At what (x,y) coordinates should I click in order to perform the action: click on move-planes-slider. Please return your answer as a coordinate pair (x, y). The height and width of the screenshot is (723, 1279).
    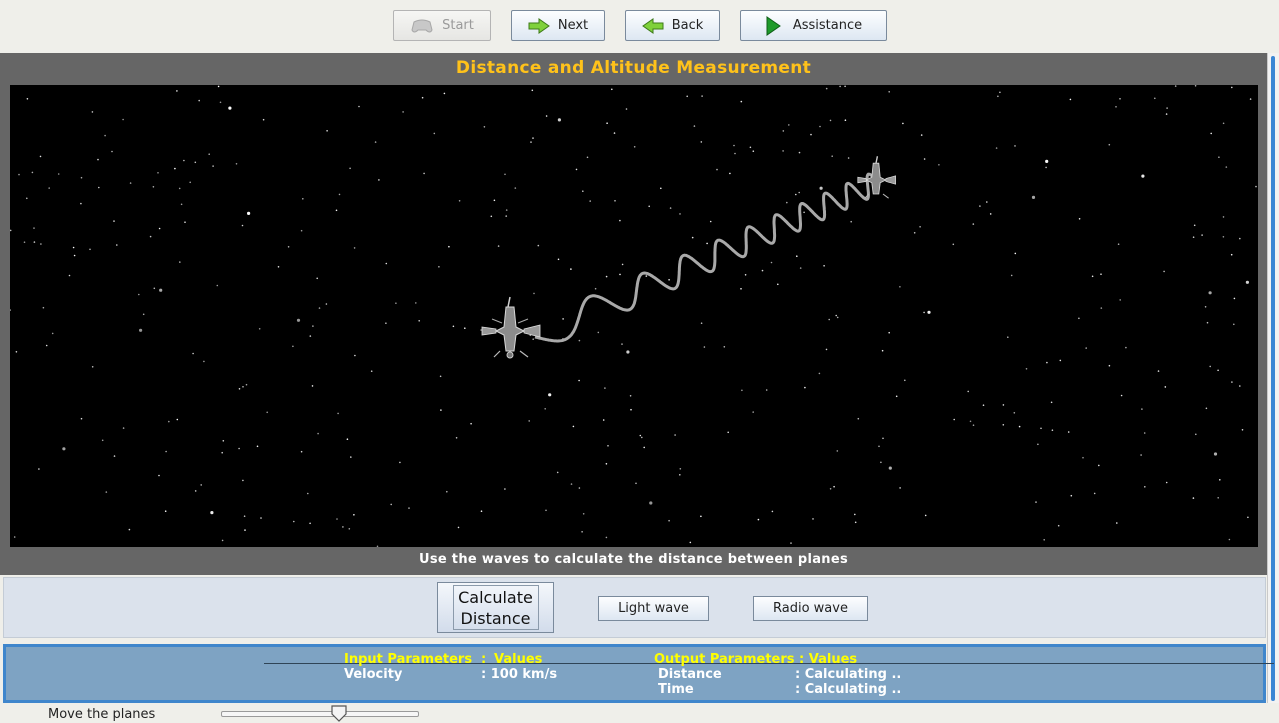
    Looking at the image, I should click on (320, 714).